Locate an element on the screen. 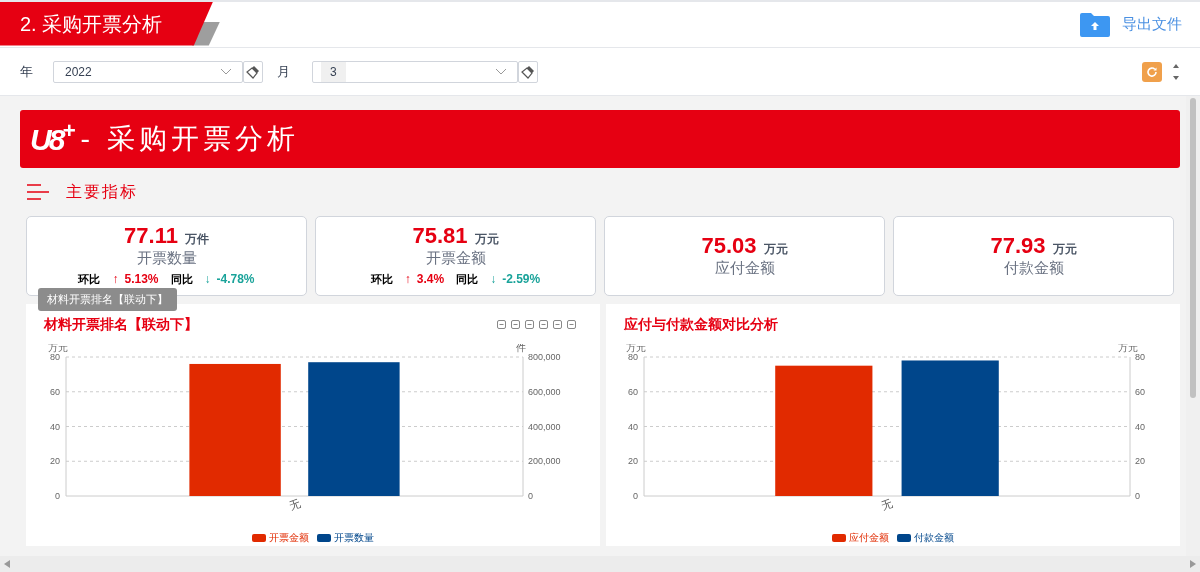 Image resolution: width=1200 pixels, height=572 pixels. comparison-value: -2.59% is located at coordinates (521, 279).